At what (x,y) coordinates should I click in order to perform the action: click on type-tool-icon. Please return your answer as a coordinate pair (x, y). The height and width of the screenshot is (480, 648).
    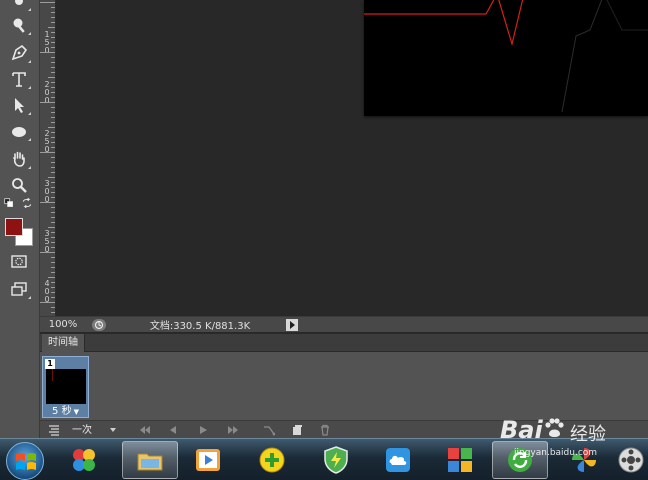
    Looking at the image, I should click on (19, 79).